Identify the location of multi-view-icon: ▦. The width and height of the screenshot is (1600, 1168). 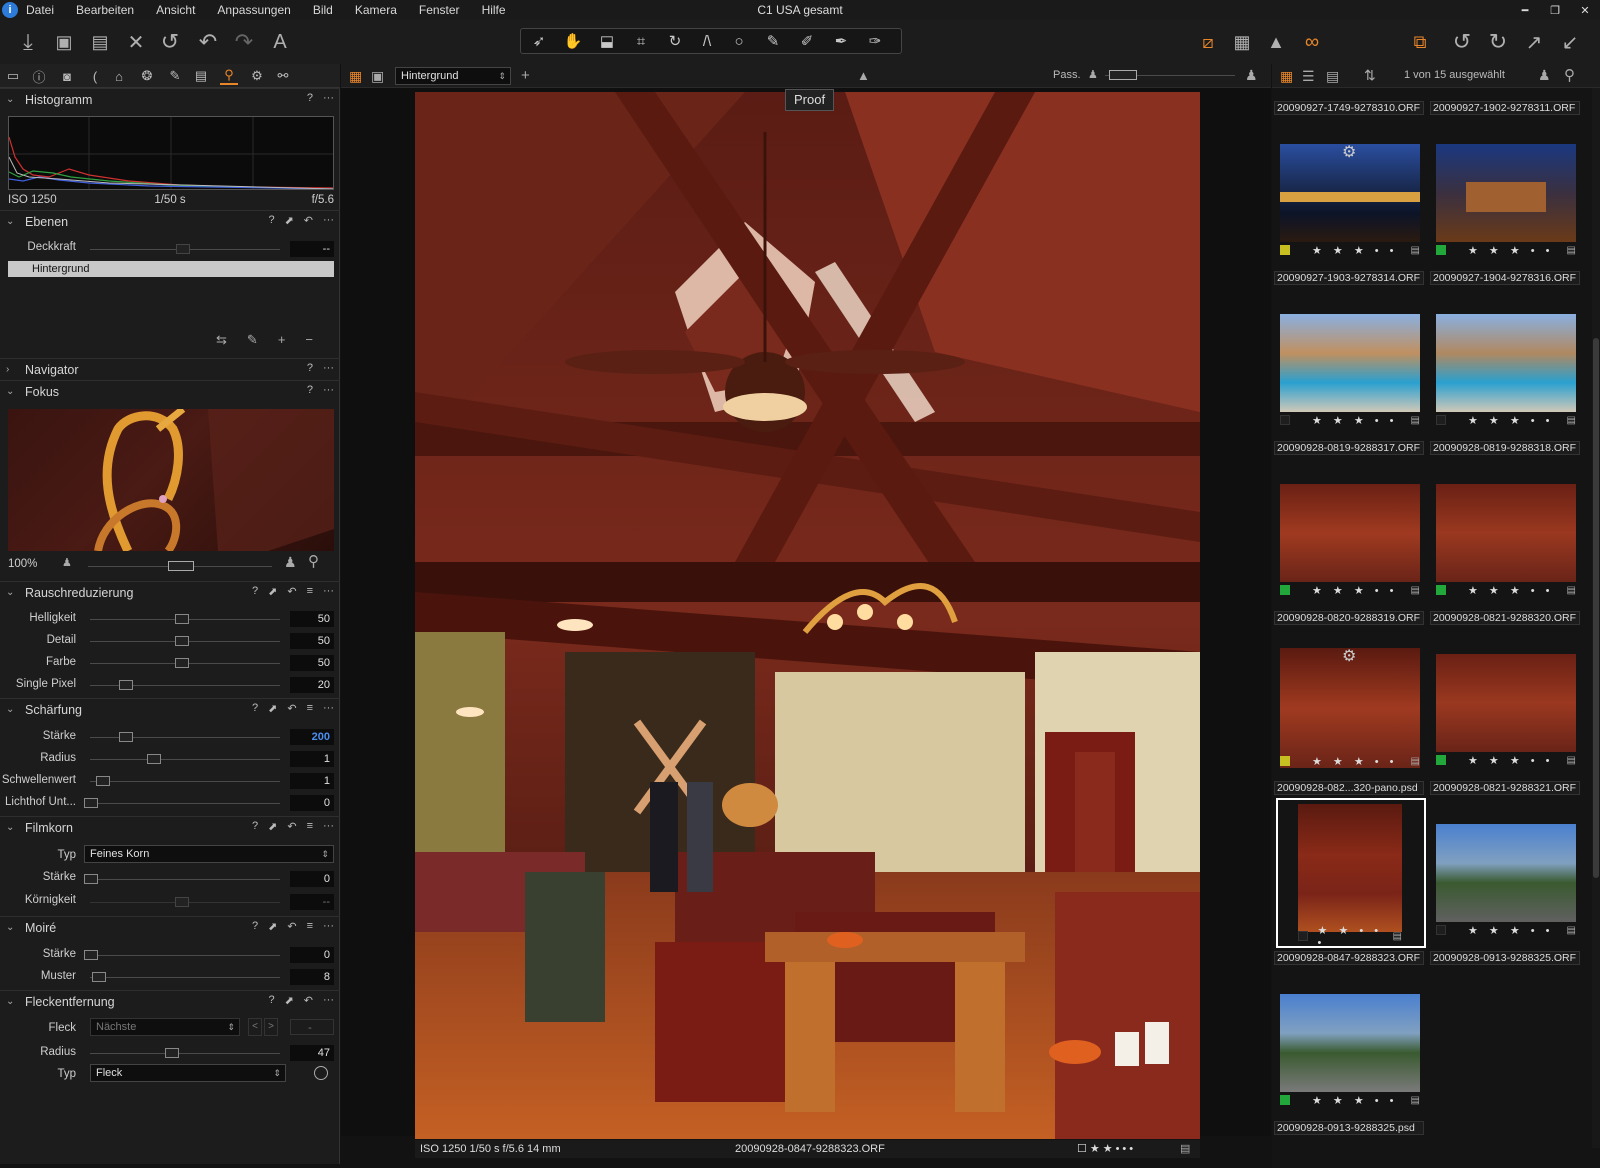
(355, 76).